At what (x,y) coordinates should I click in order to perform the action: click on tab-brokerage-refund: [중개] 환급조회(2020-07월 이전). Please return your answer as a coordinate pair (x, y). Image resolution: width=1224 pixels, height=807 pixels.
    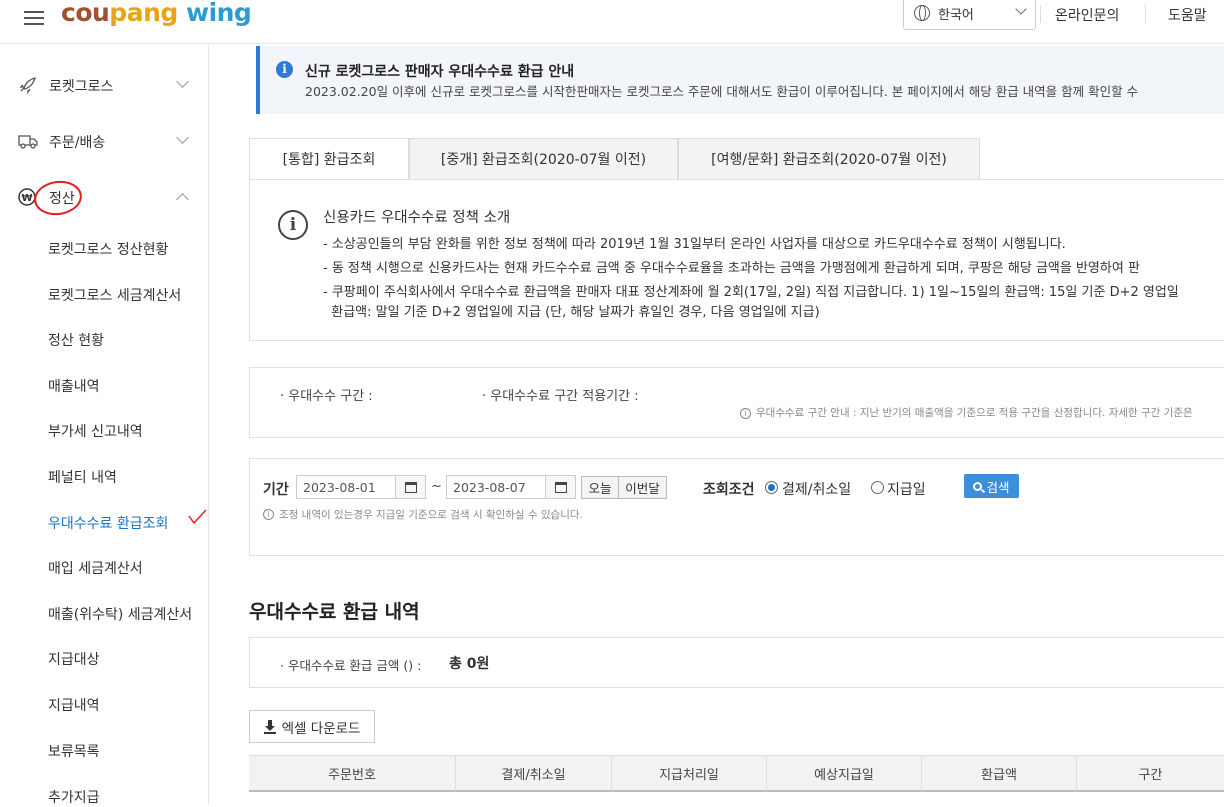
    Looking at the image, I should click on (543, 159).